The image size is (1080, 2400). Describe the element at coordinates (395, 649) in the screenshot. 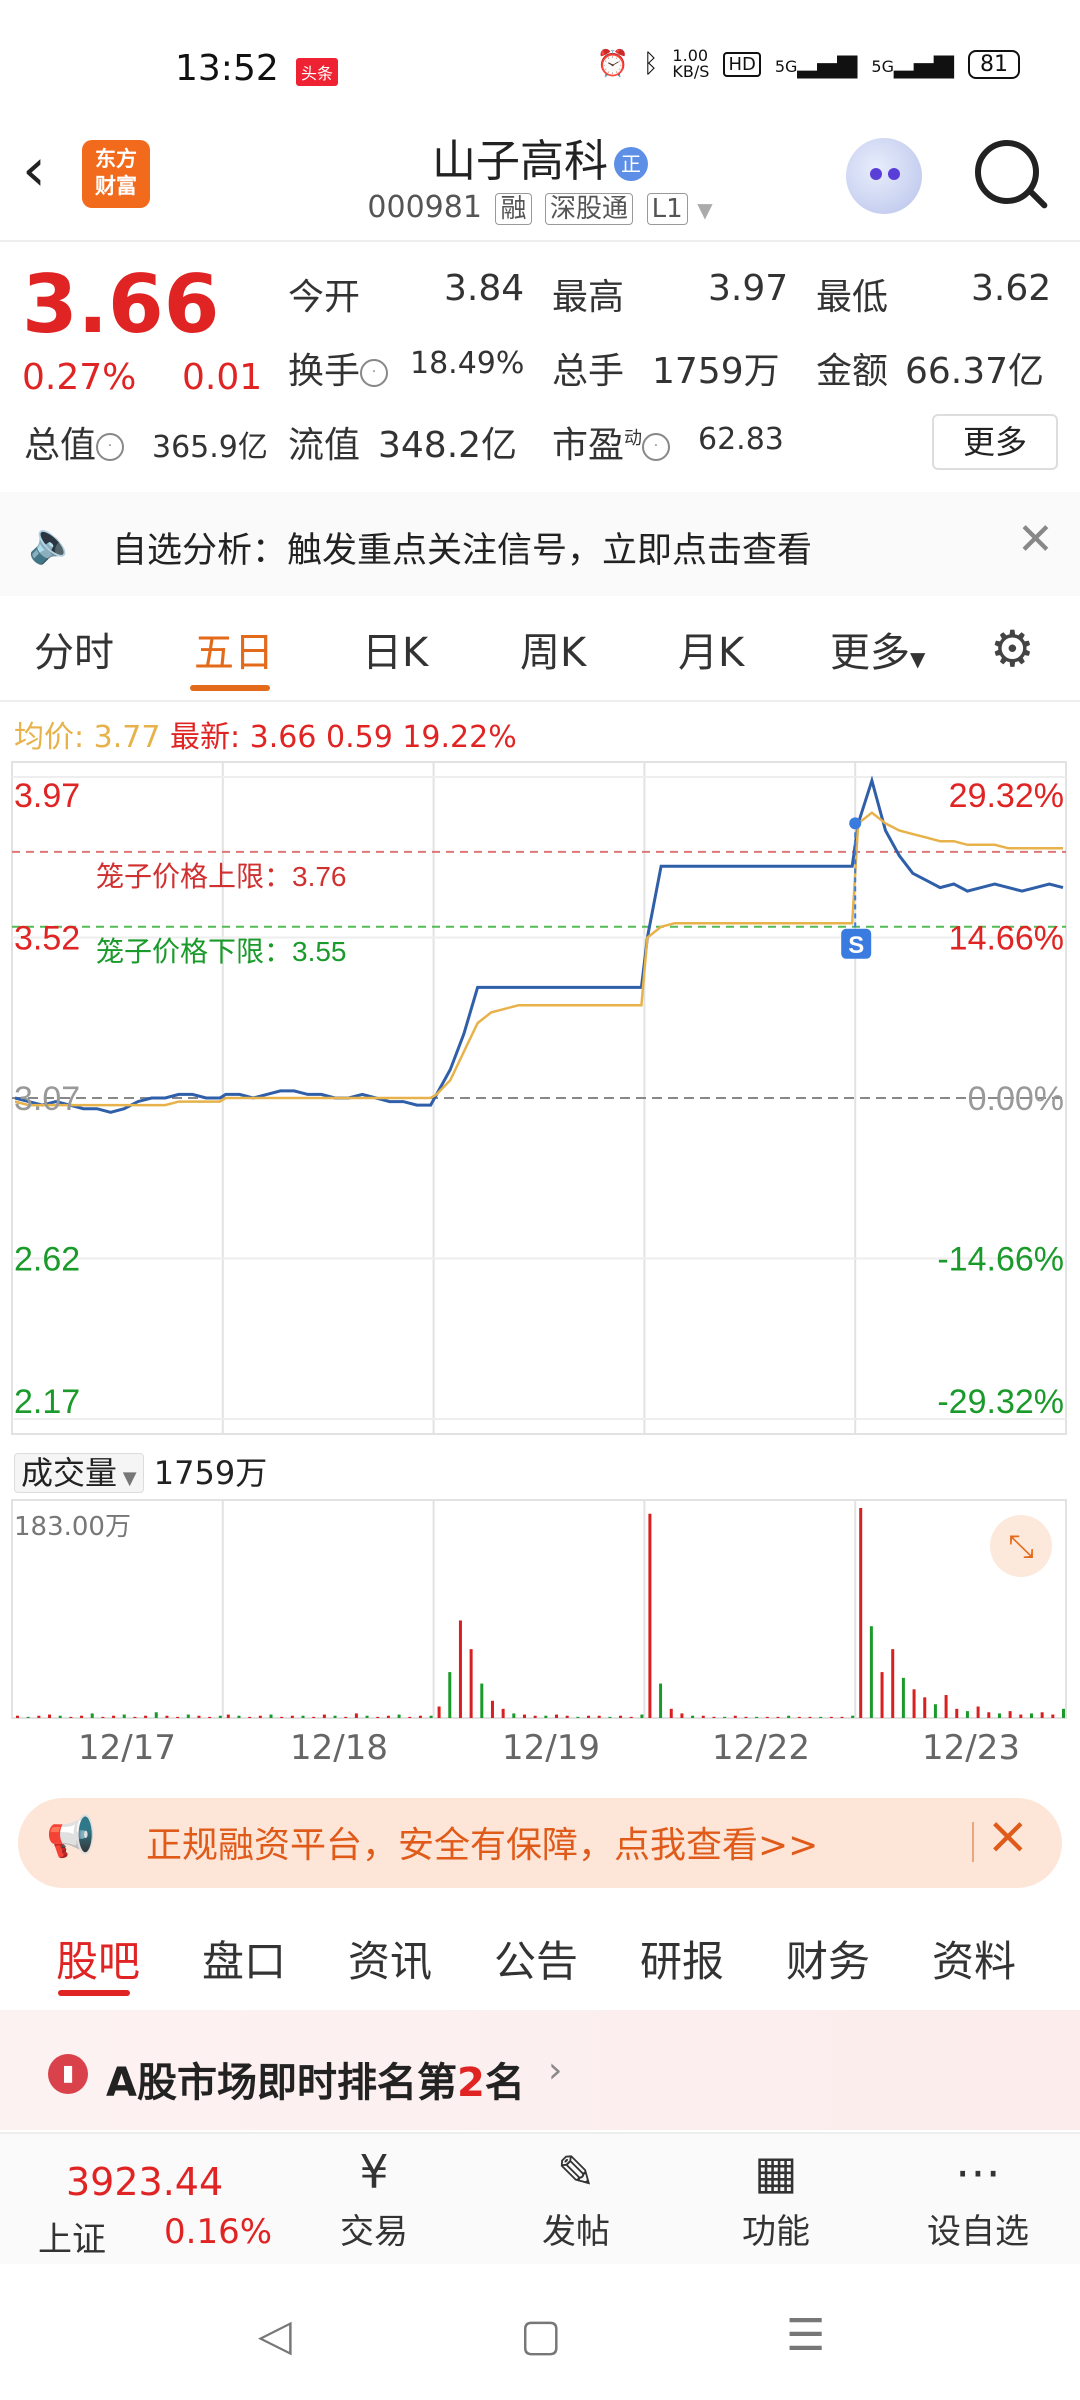

I see `tab-daily-k: 日K` at that location.